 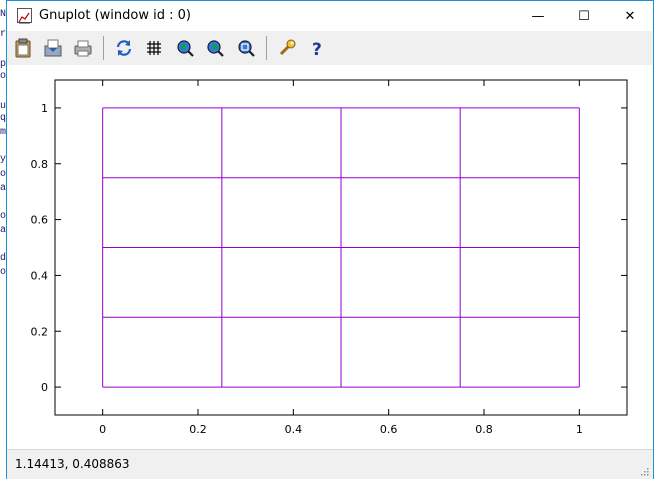 I want to click on help-button: ?, so click(x=317, y=48).